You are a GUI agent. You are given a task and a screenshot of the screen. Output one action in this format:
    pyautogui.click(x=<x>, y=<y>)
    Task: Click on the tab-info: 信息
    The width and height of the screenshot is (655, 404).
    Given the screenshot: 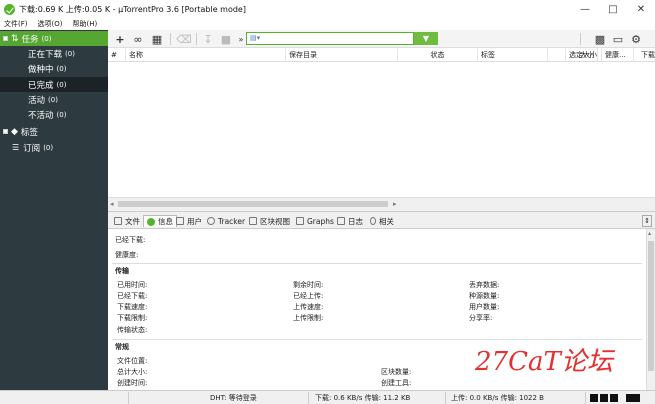 What is the action you would take?
    pyautogui.click(x=160, y=221)
    